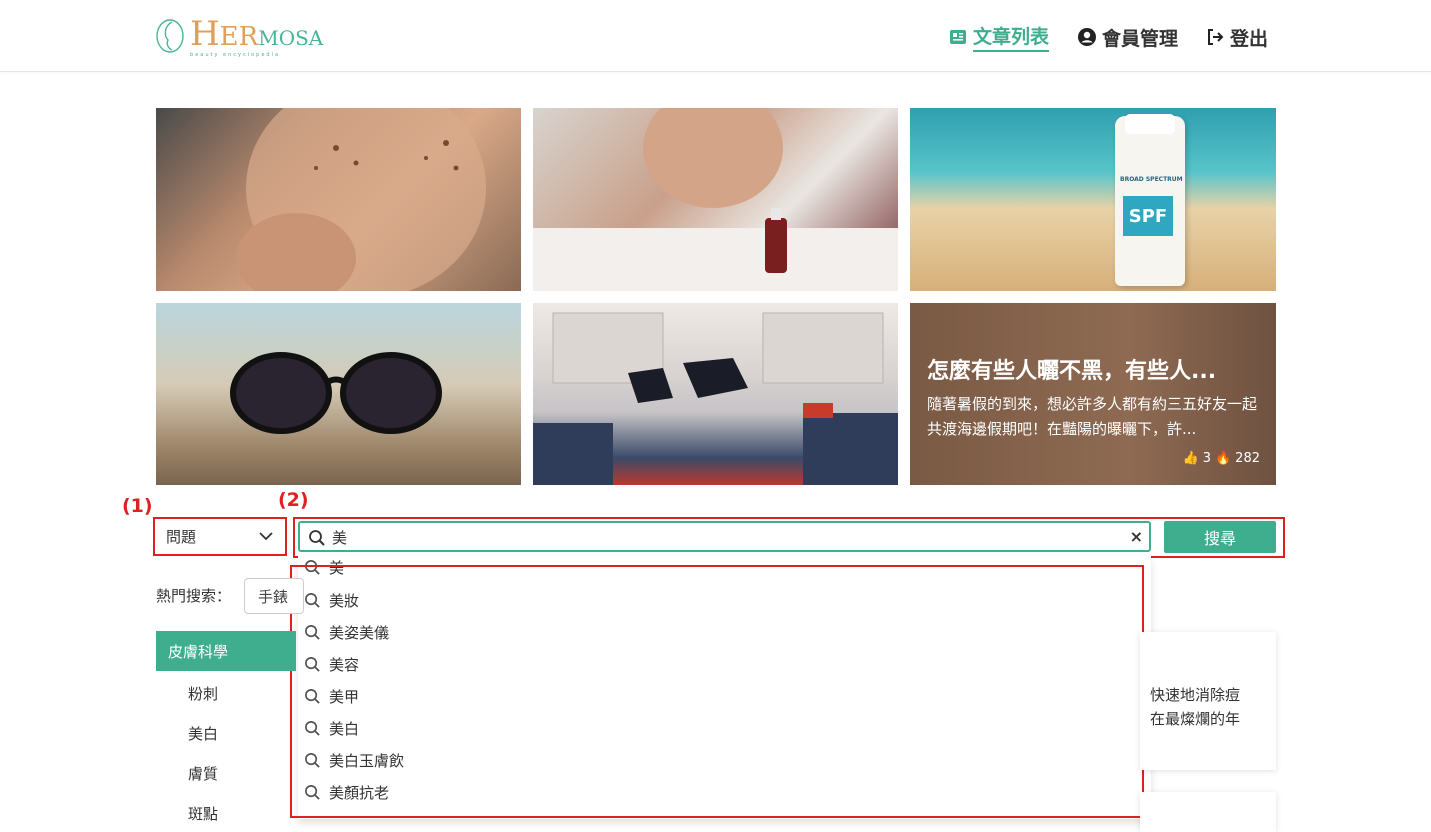 This screenshot has width=1431, height=832. What do you see at coordinates (1216, 37) in the screenshot?
I see `logout-icon` at bounding box center [1216, 37].